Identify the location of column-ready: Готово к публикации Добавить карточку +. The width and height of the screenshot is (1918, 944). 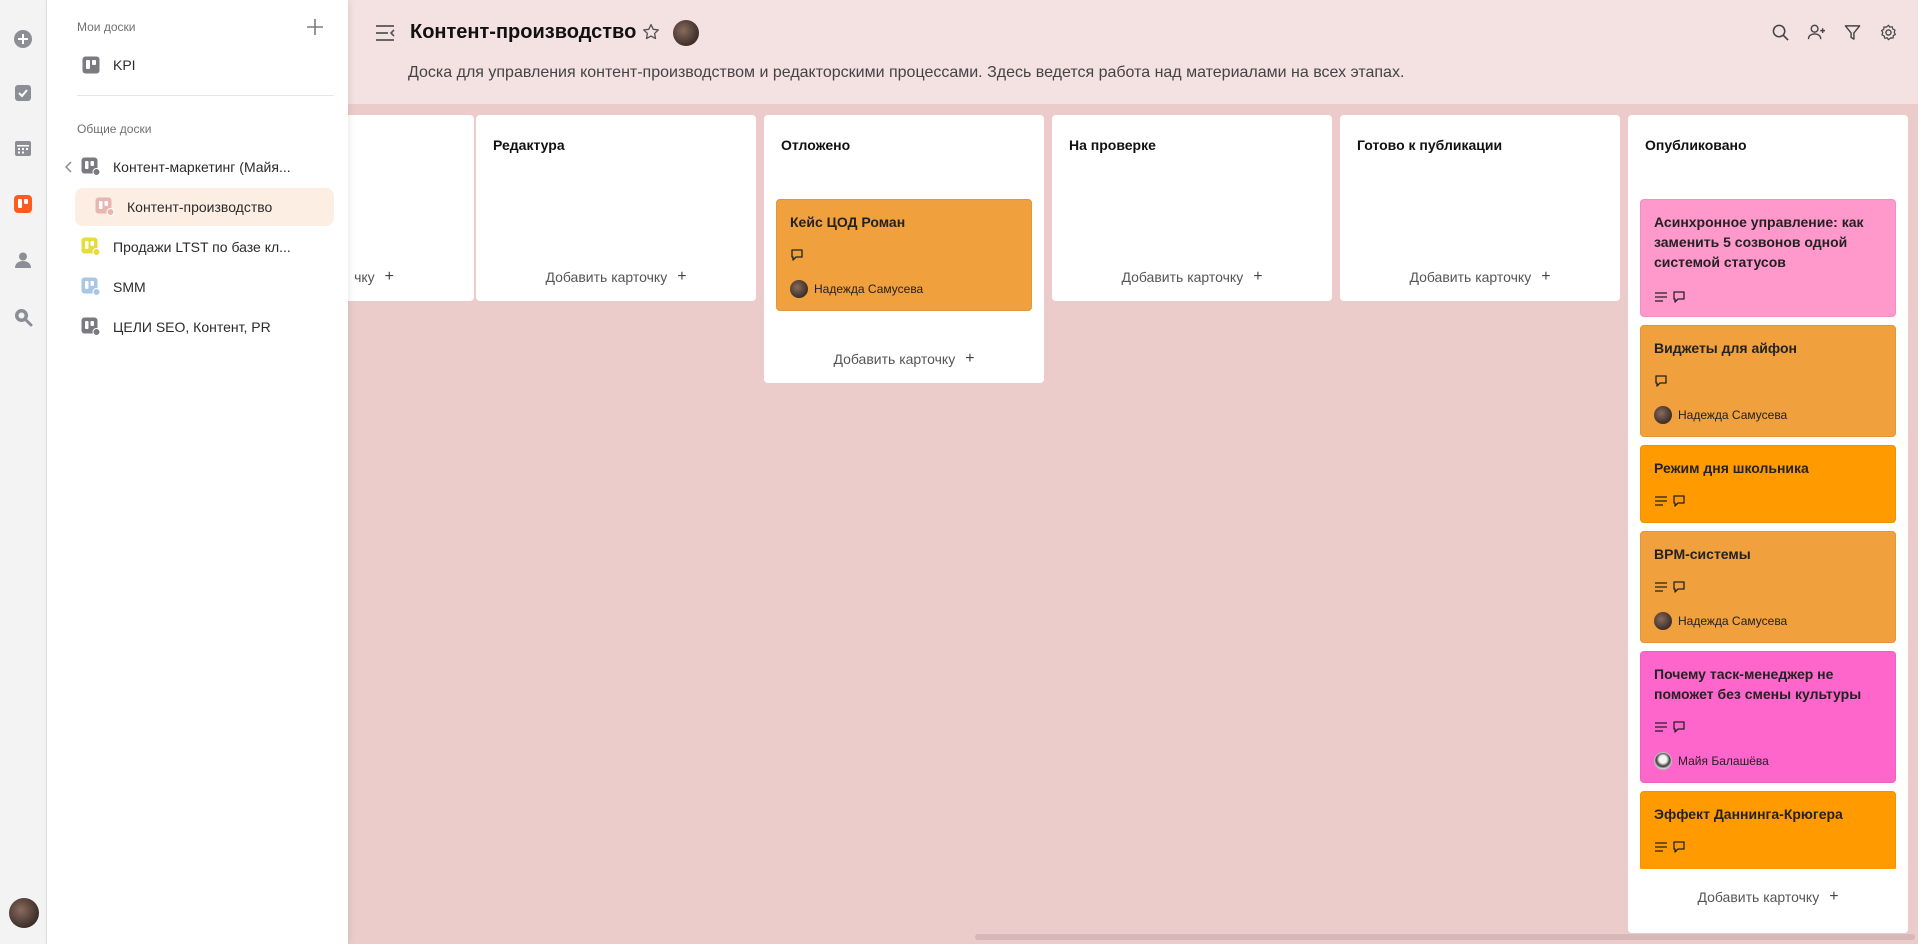
(1480, 208).